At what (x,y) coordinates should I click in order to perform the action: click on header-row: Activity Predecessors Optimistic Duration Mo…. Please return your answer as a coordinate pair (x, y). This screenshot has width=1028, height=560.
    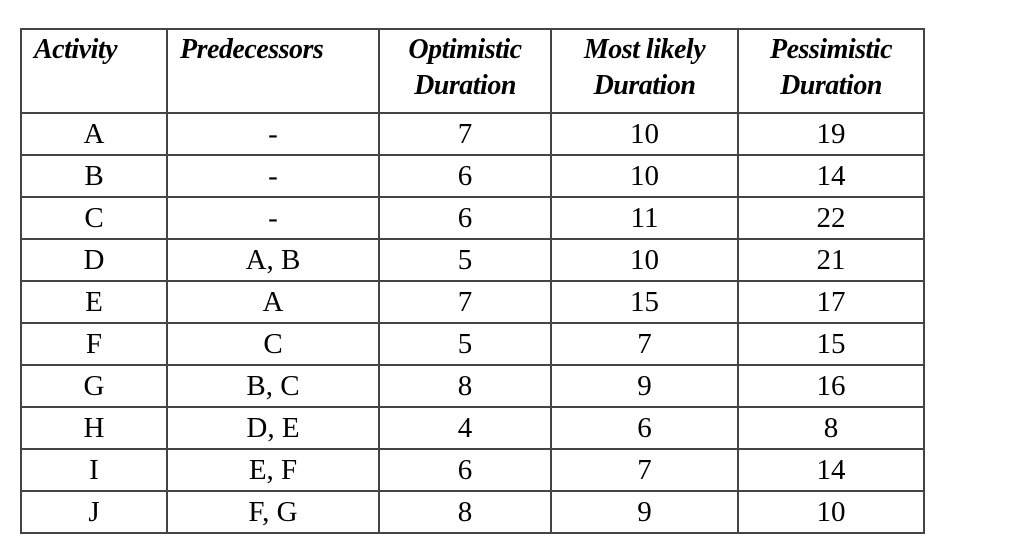
    Looking at the image, I should click on (472, 71).